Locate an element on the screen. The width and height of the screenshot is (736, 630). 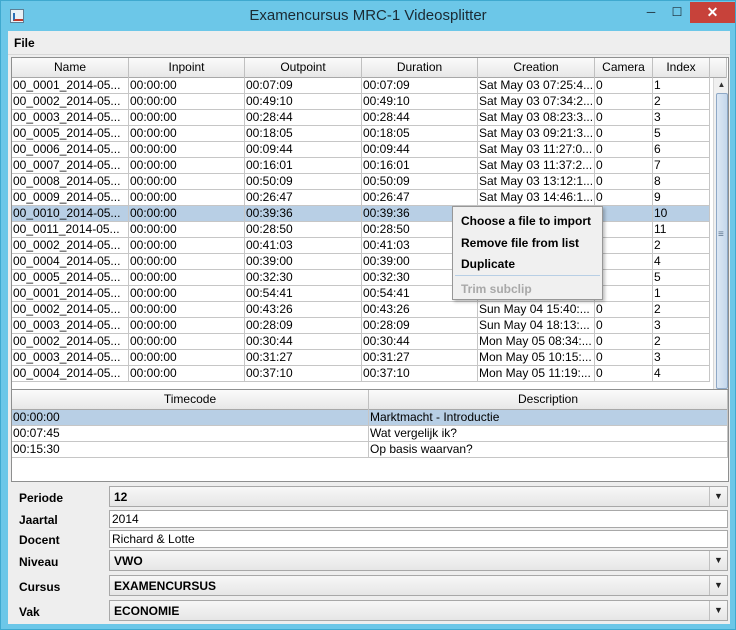
timecode-cell-timecode: 00:00:00 is located at coordinates (190, 418).